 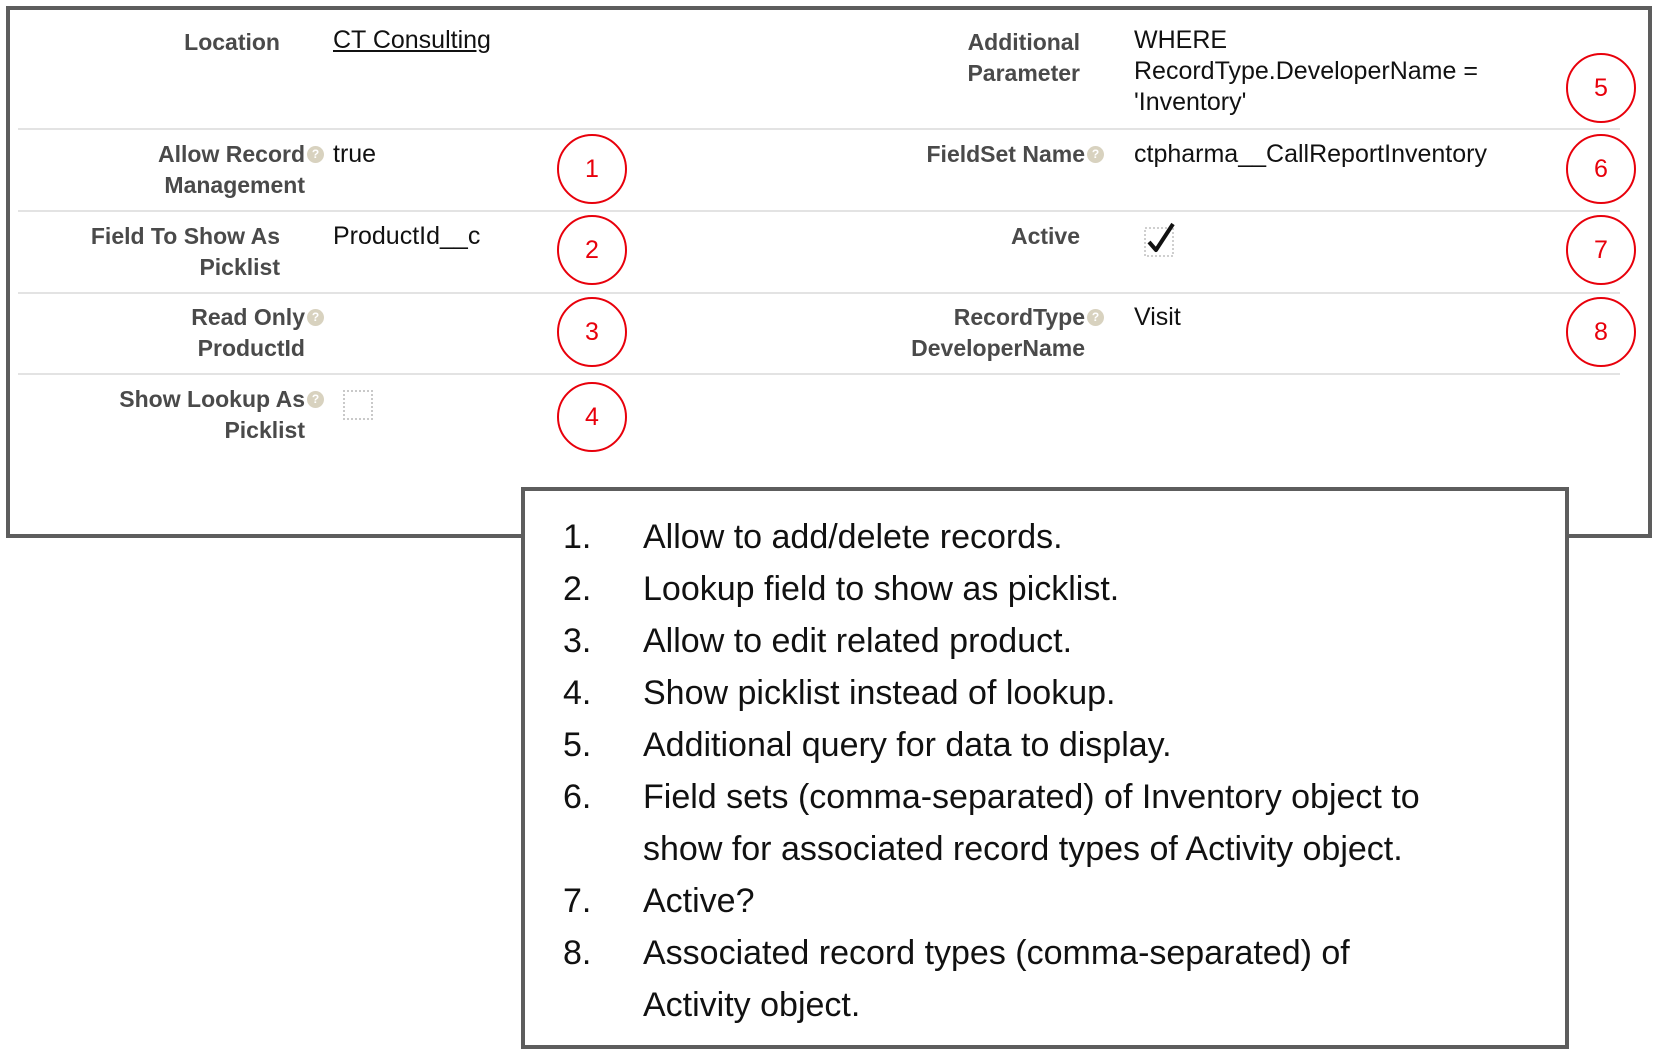 I want to click on field-to-show-as-picklist-label: Field To Show As Picklist, so click(x=160, y=252).